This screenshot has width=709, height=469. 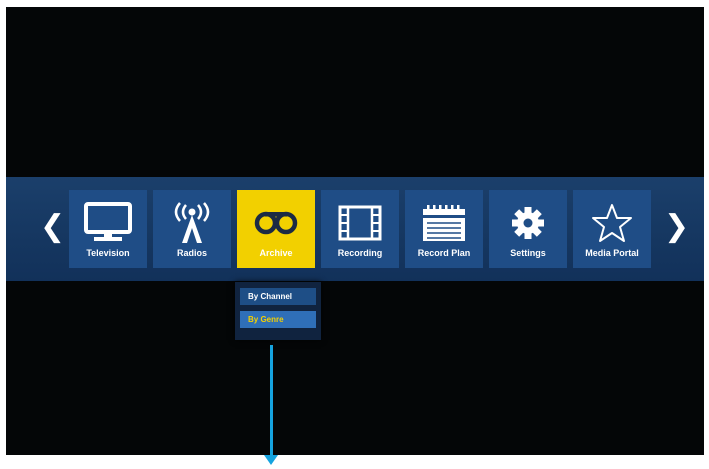 What do you see at coordinates (108, 223) in the screenshot?
I see `tv-icon` at bounding box center [108, 223].